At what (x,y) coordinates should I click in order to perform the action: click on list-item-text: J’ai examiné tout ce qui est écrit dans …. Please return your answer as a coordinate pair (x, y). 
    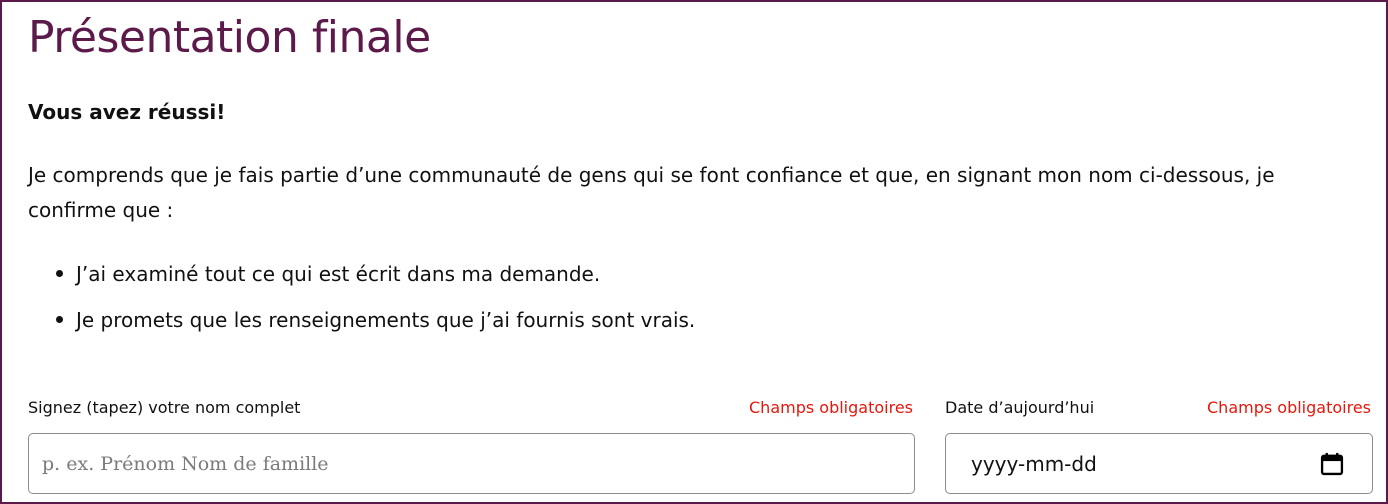
    Looking at the image, I should click on (338, 274).